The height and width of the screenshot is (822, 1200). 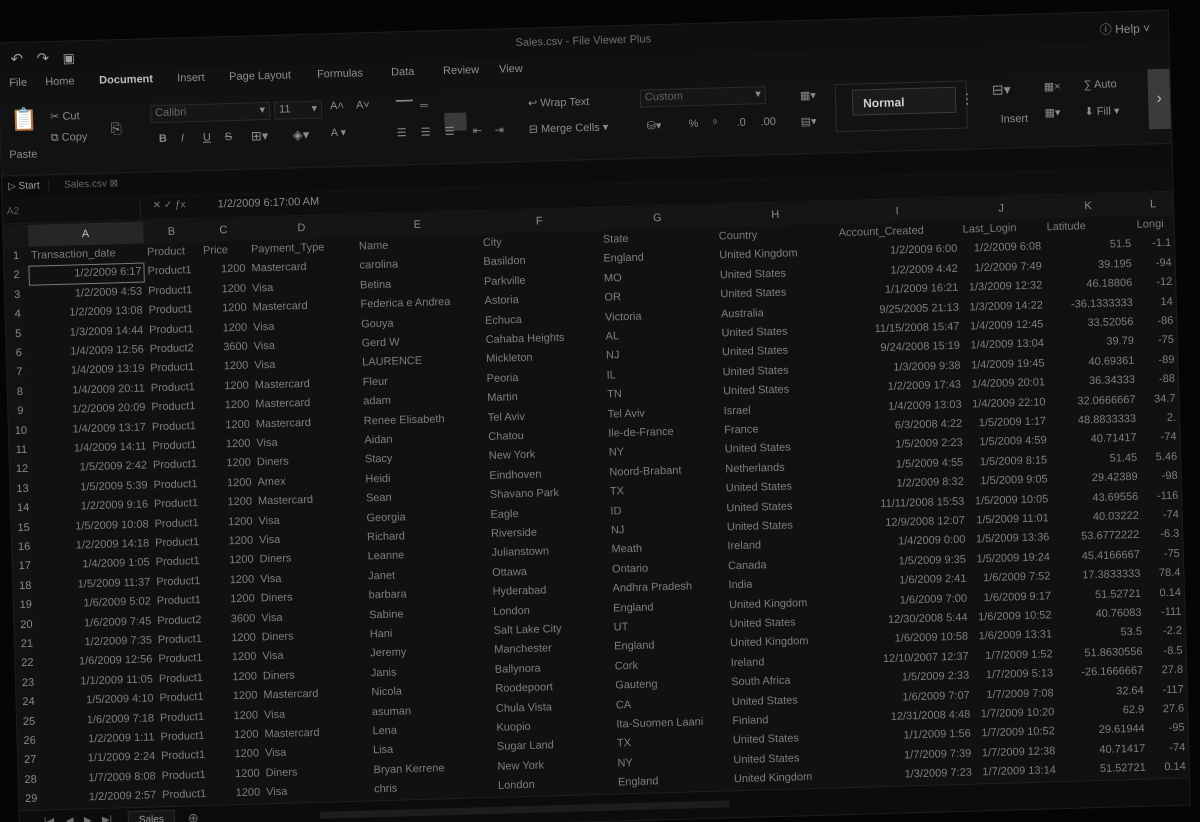 What do you see at coordinates (1009, 483) in the screenshot?
I see `data-cell: 1/5/2009 9:05` at bounding box center [1009, 483].